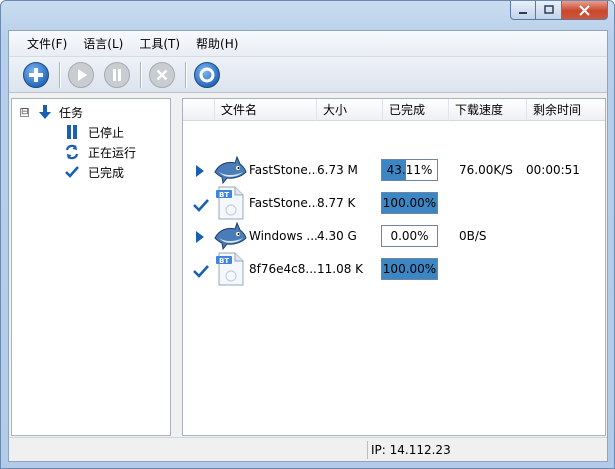  I want to click on table-row: BT FastStone... 8.77 K 100.00%, so click(394, 203).